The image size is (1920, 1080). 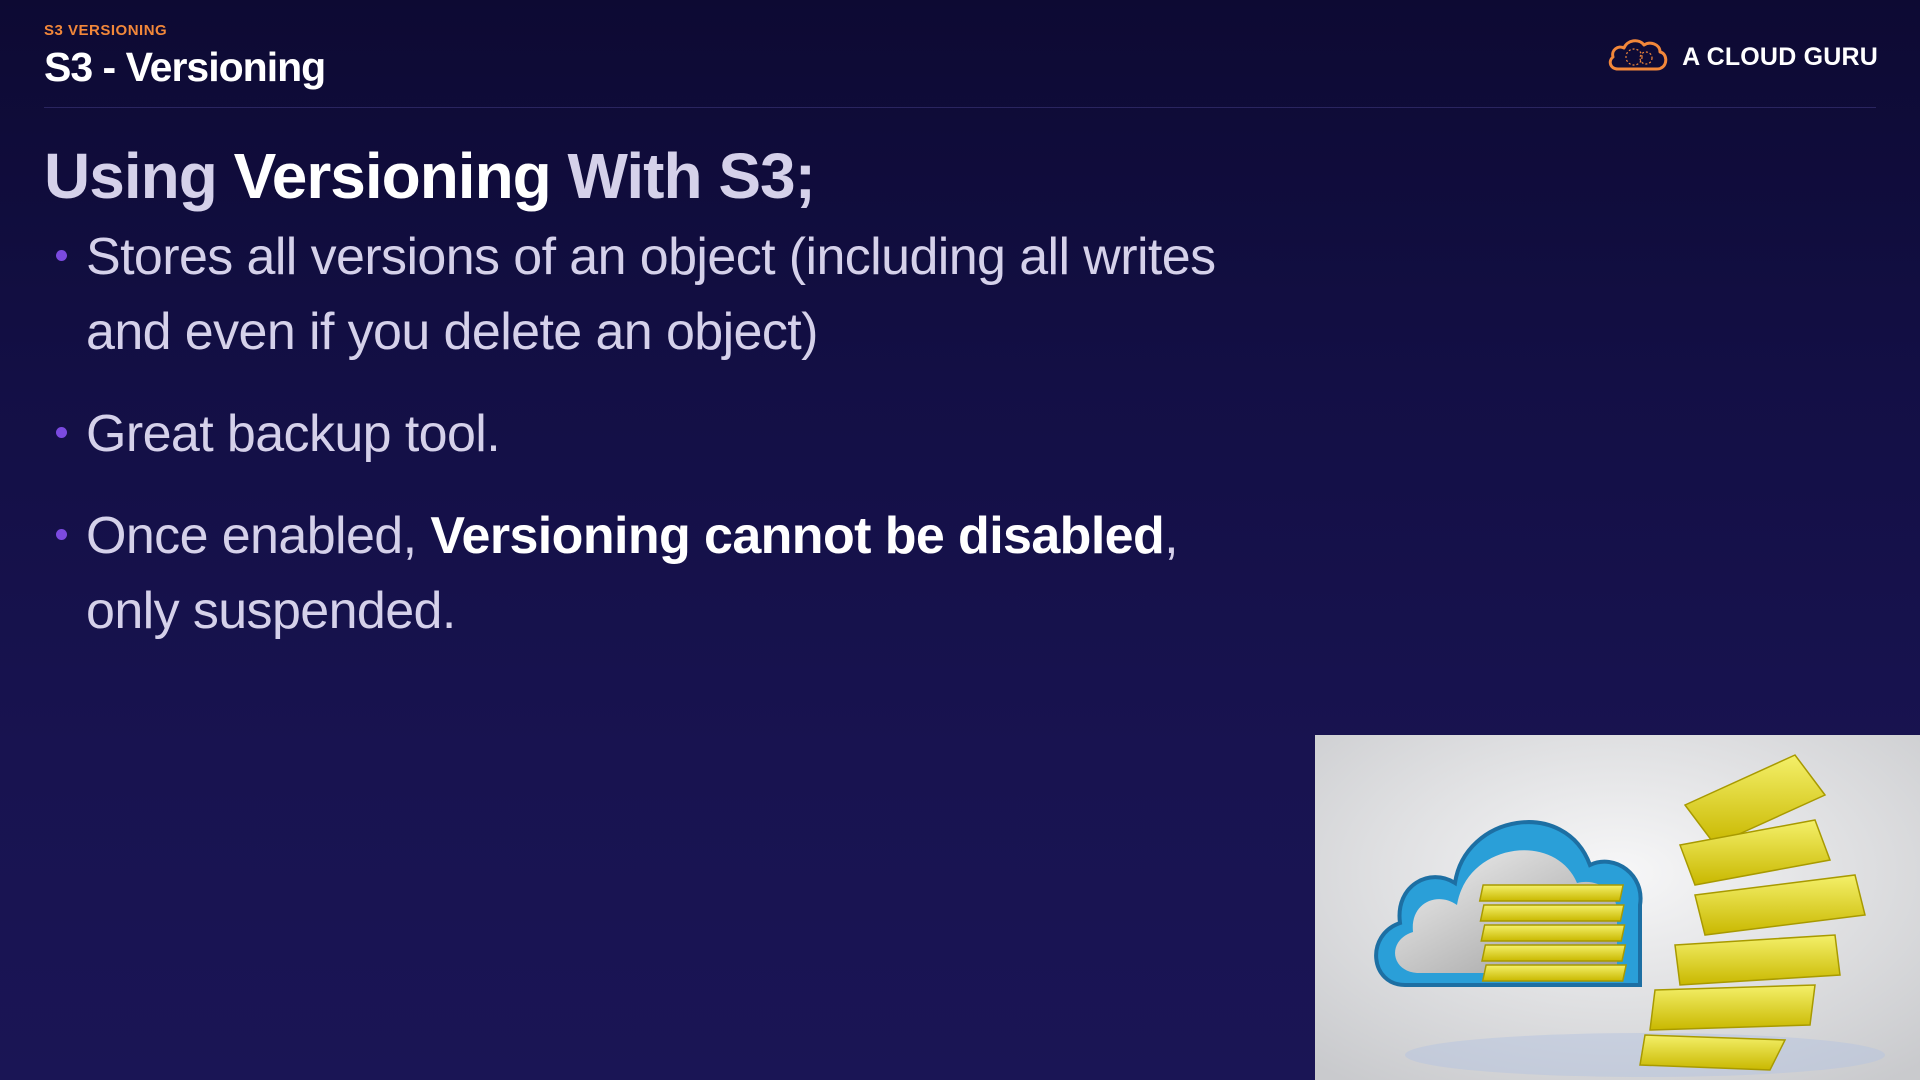 I want to click on slide-header: S3 VERSIONING S3 - Versioning, so click(x=185, y=56).